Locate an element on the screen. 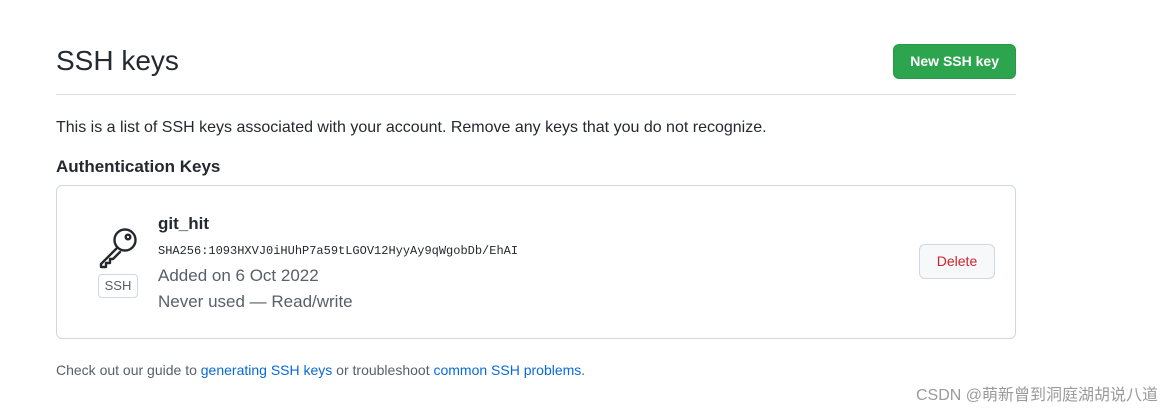 The image size is (1172, 412). page-header: SSH keys New SSH key is located at coordinates (536, 67).